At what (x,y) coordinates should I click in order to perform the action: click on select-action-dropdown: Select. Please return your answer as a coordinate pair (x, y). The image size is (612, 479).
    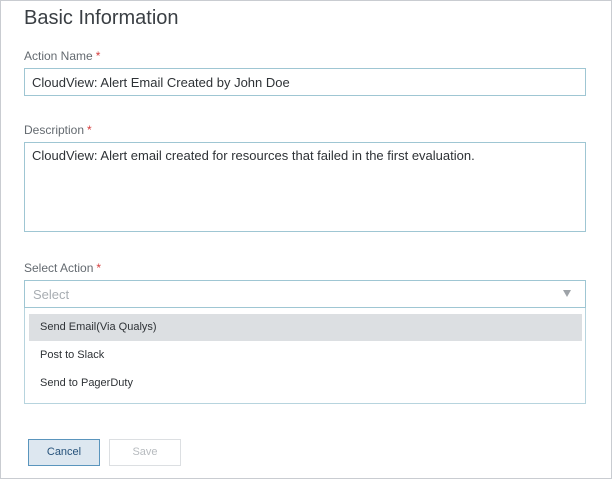
    Looking at the image, I should click on (305, 294).